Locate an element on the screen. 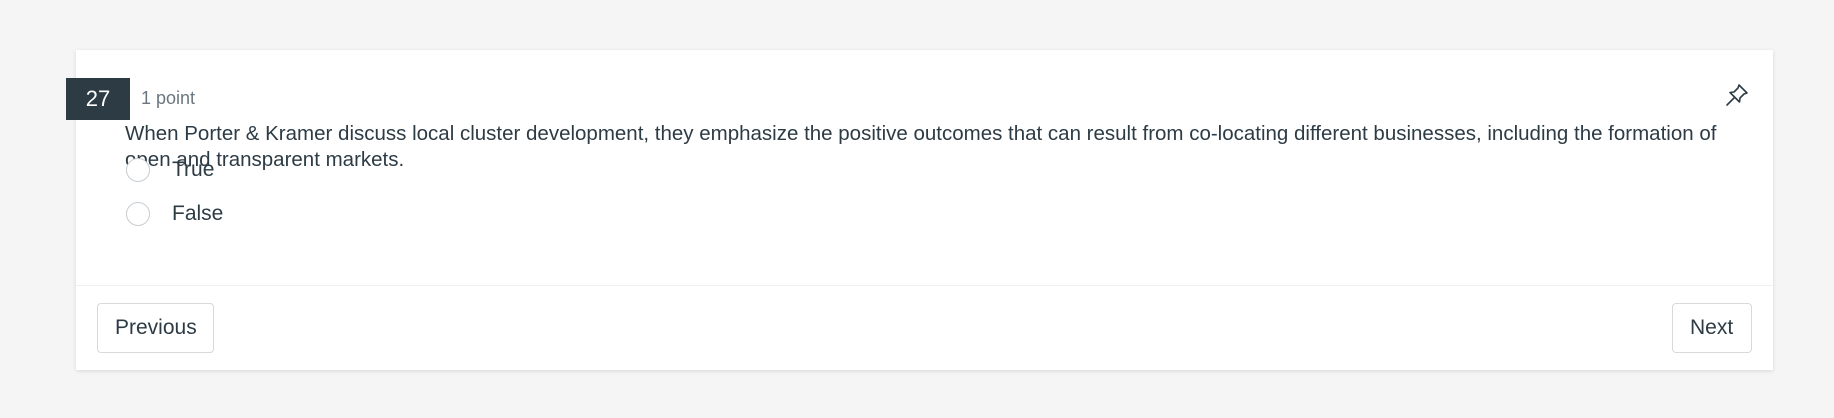 The height and width of the screenshot is (418, 1834). question-points: 1 point is located at coordinates (168, 98).